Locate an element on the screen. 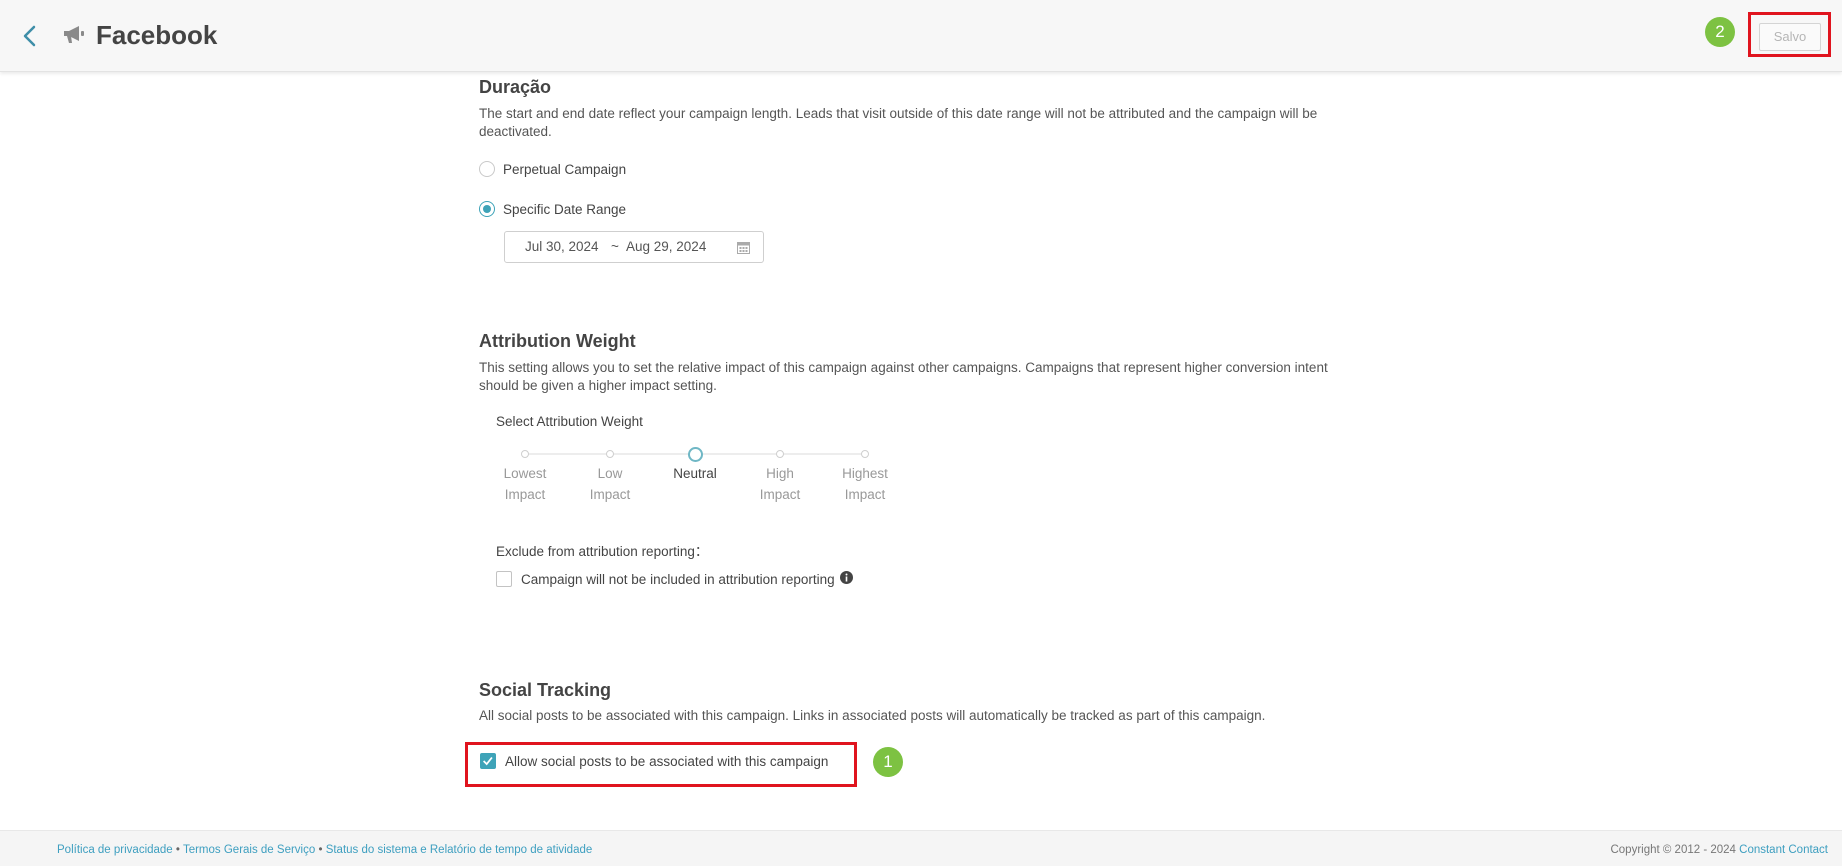  save-highlight-box: Salvo is located at coordinates (1789, 34).